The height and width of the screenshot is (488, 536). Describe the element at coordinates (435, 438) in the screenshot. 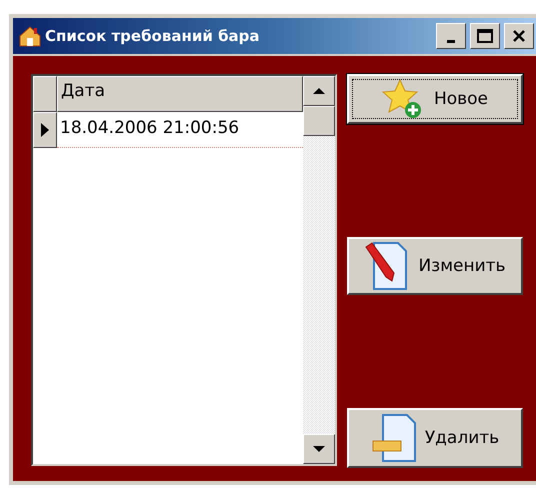

I see `delete-button: Удалить` at that location.